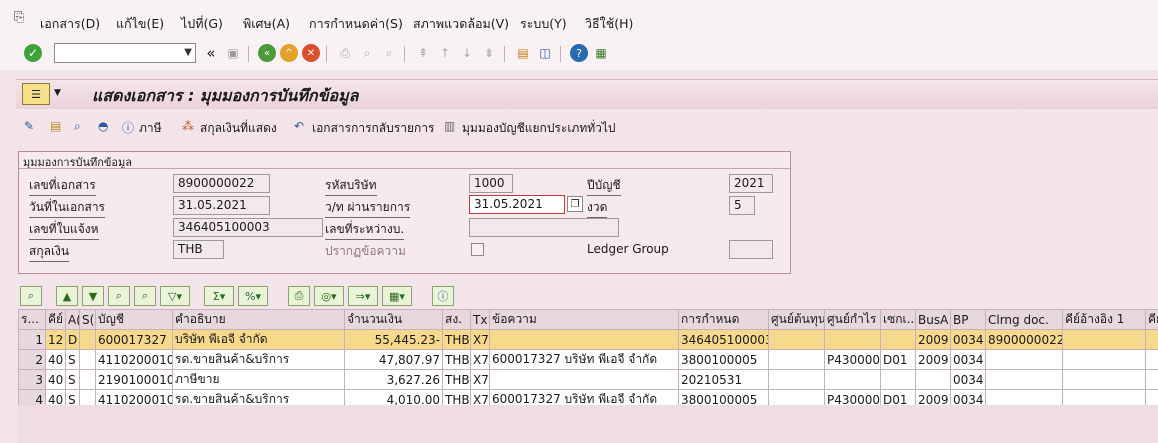 The width and height of the screenshot is (1158, 443). I want to click on exit-icon: ^, so click(289, 53).